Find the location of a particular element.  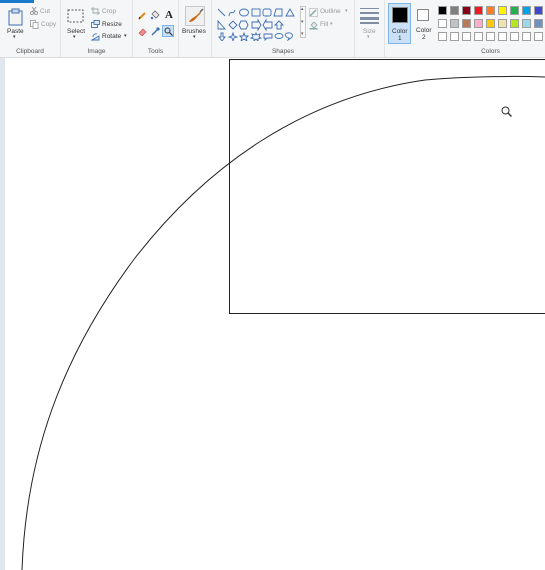

clipboard-group: Paste ▾ Cut Copy Clipboard is located at coordinates (30, 28).